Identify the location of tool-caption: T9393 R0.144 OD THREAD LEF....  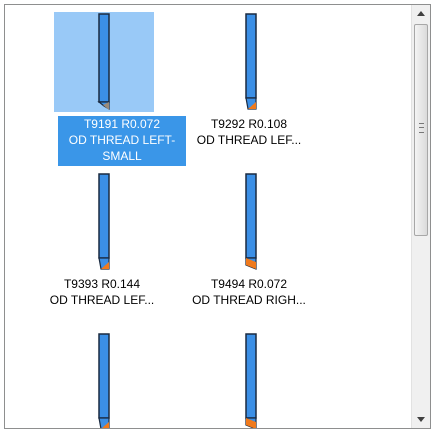
(102, 292).